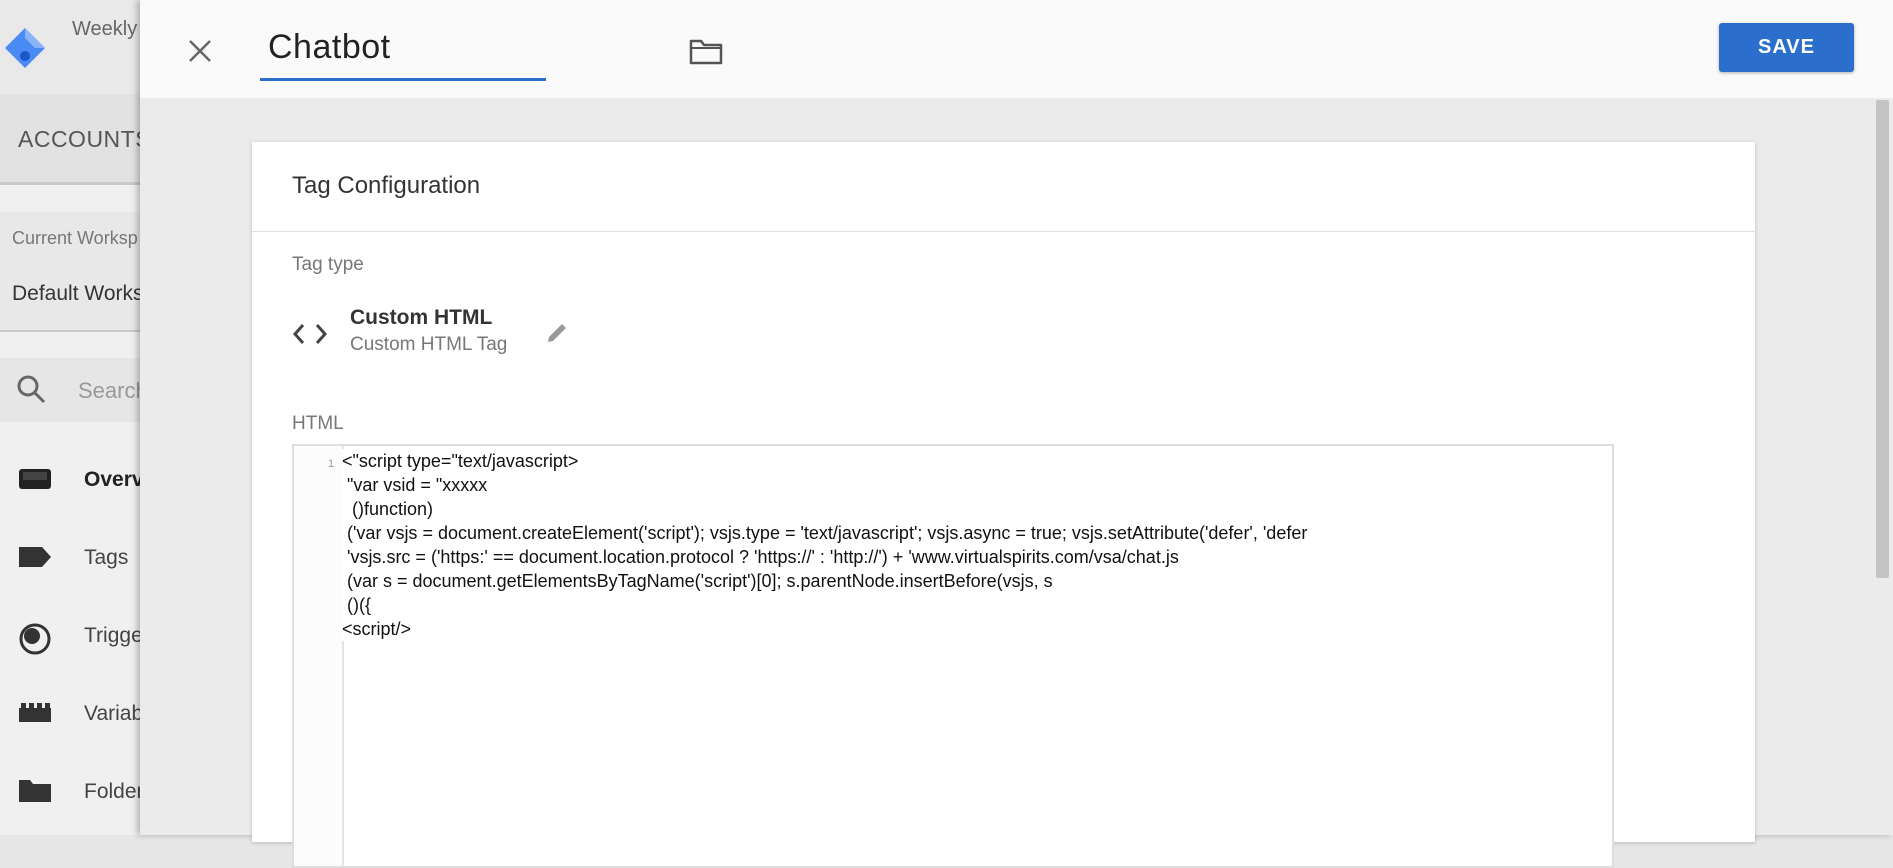 Image resolution: width=1893 pixels, height=868 pixels. What do you see at coordinates (1882, 339) in the screenshot?
I see `panel-scrollbar` at bounding box center [1882, 339].